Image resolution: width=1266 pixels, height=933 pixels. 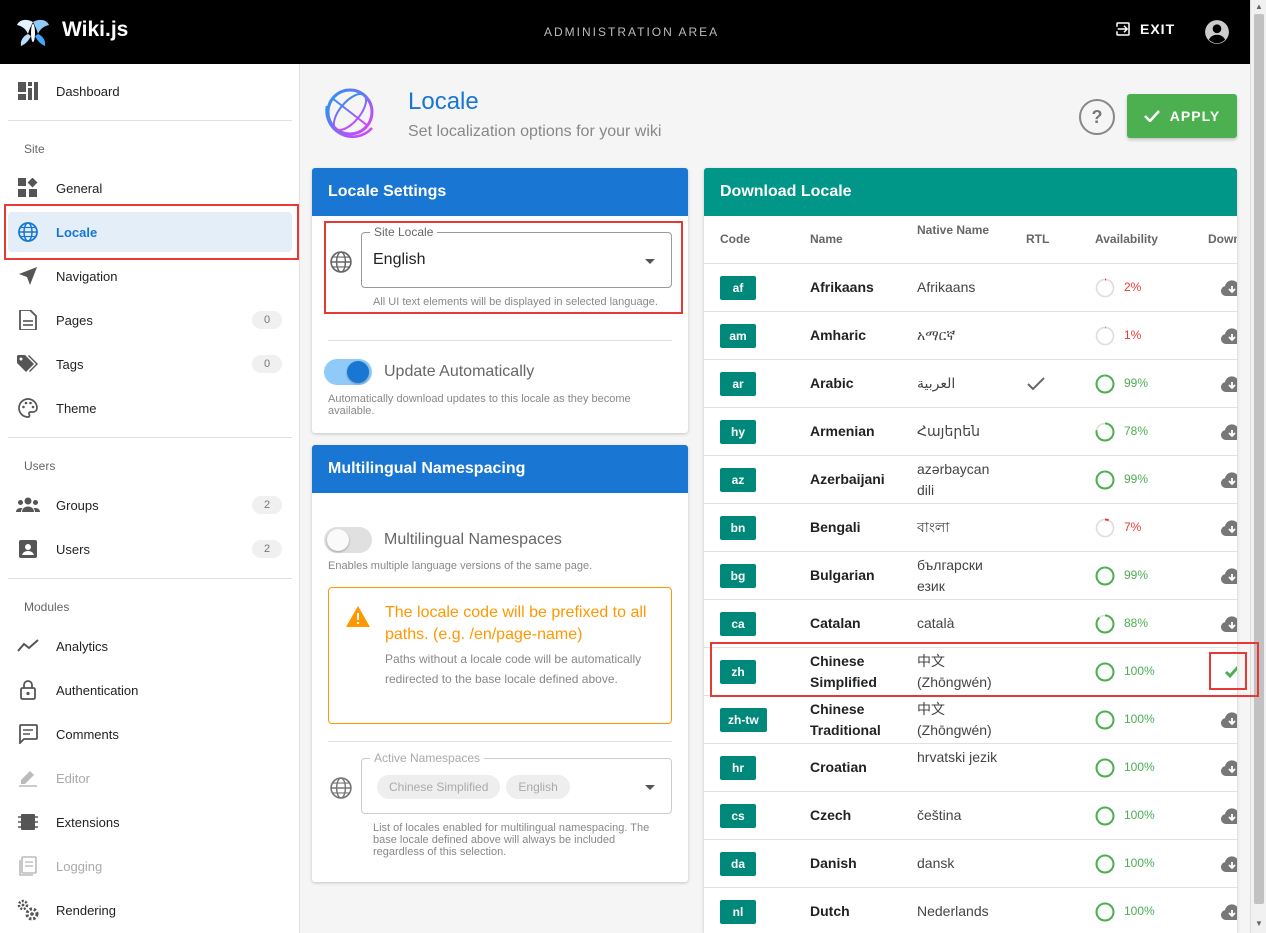 What do you see at coordinates (150, 364) in the screenshot?
I see `sidebar-item-tags: Tags 0` at bounding box center [150, 364].